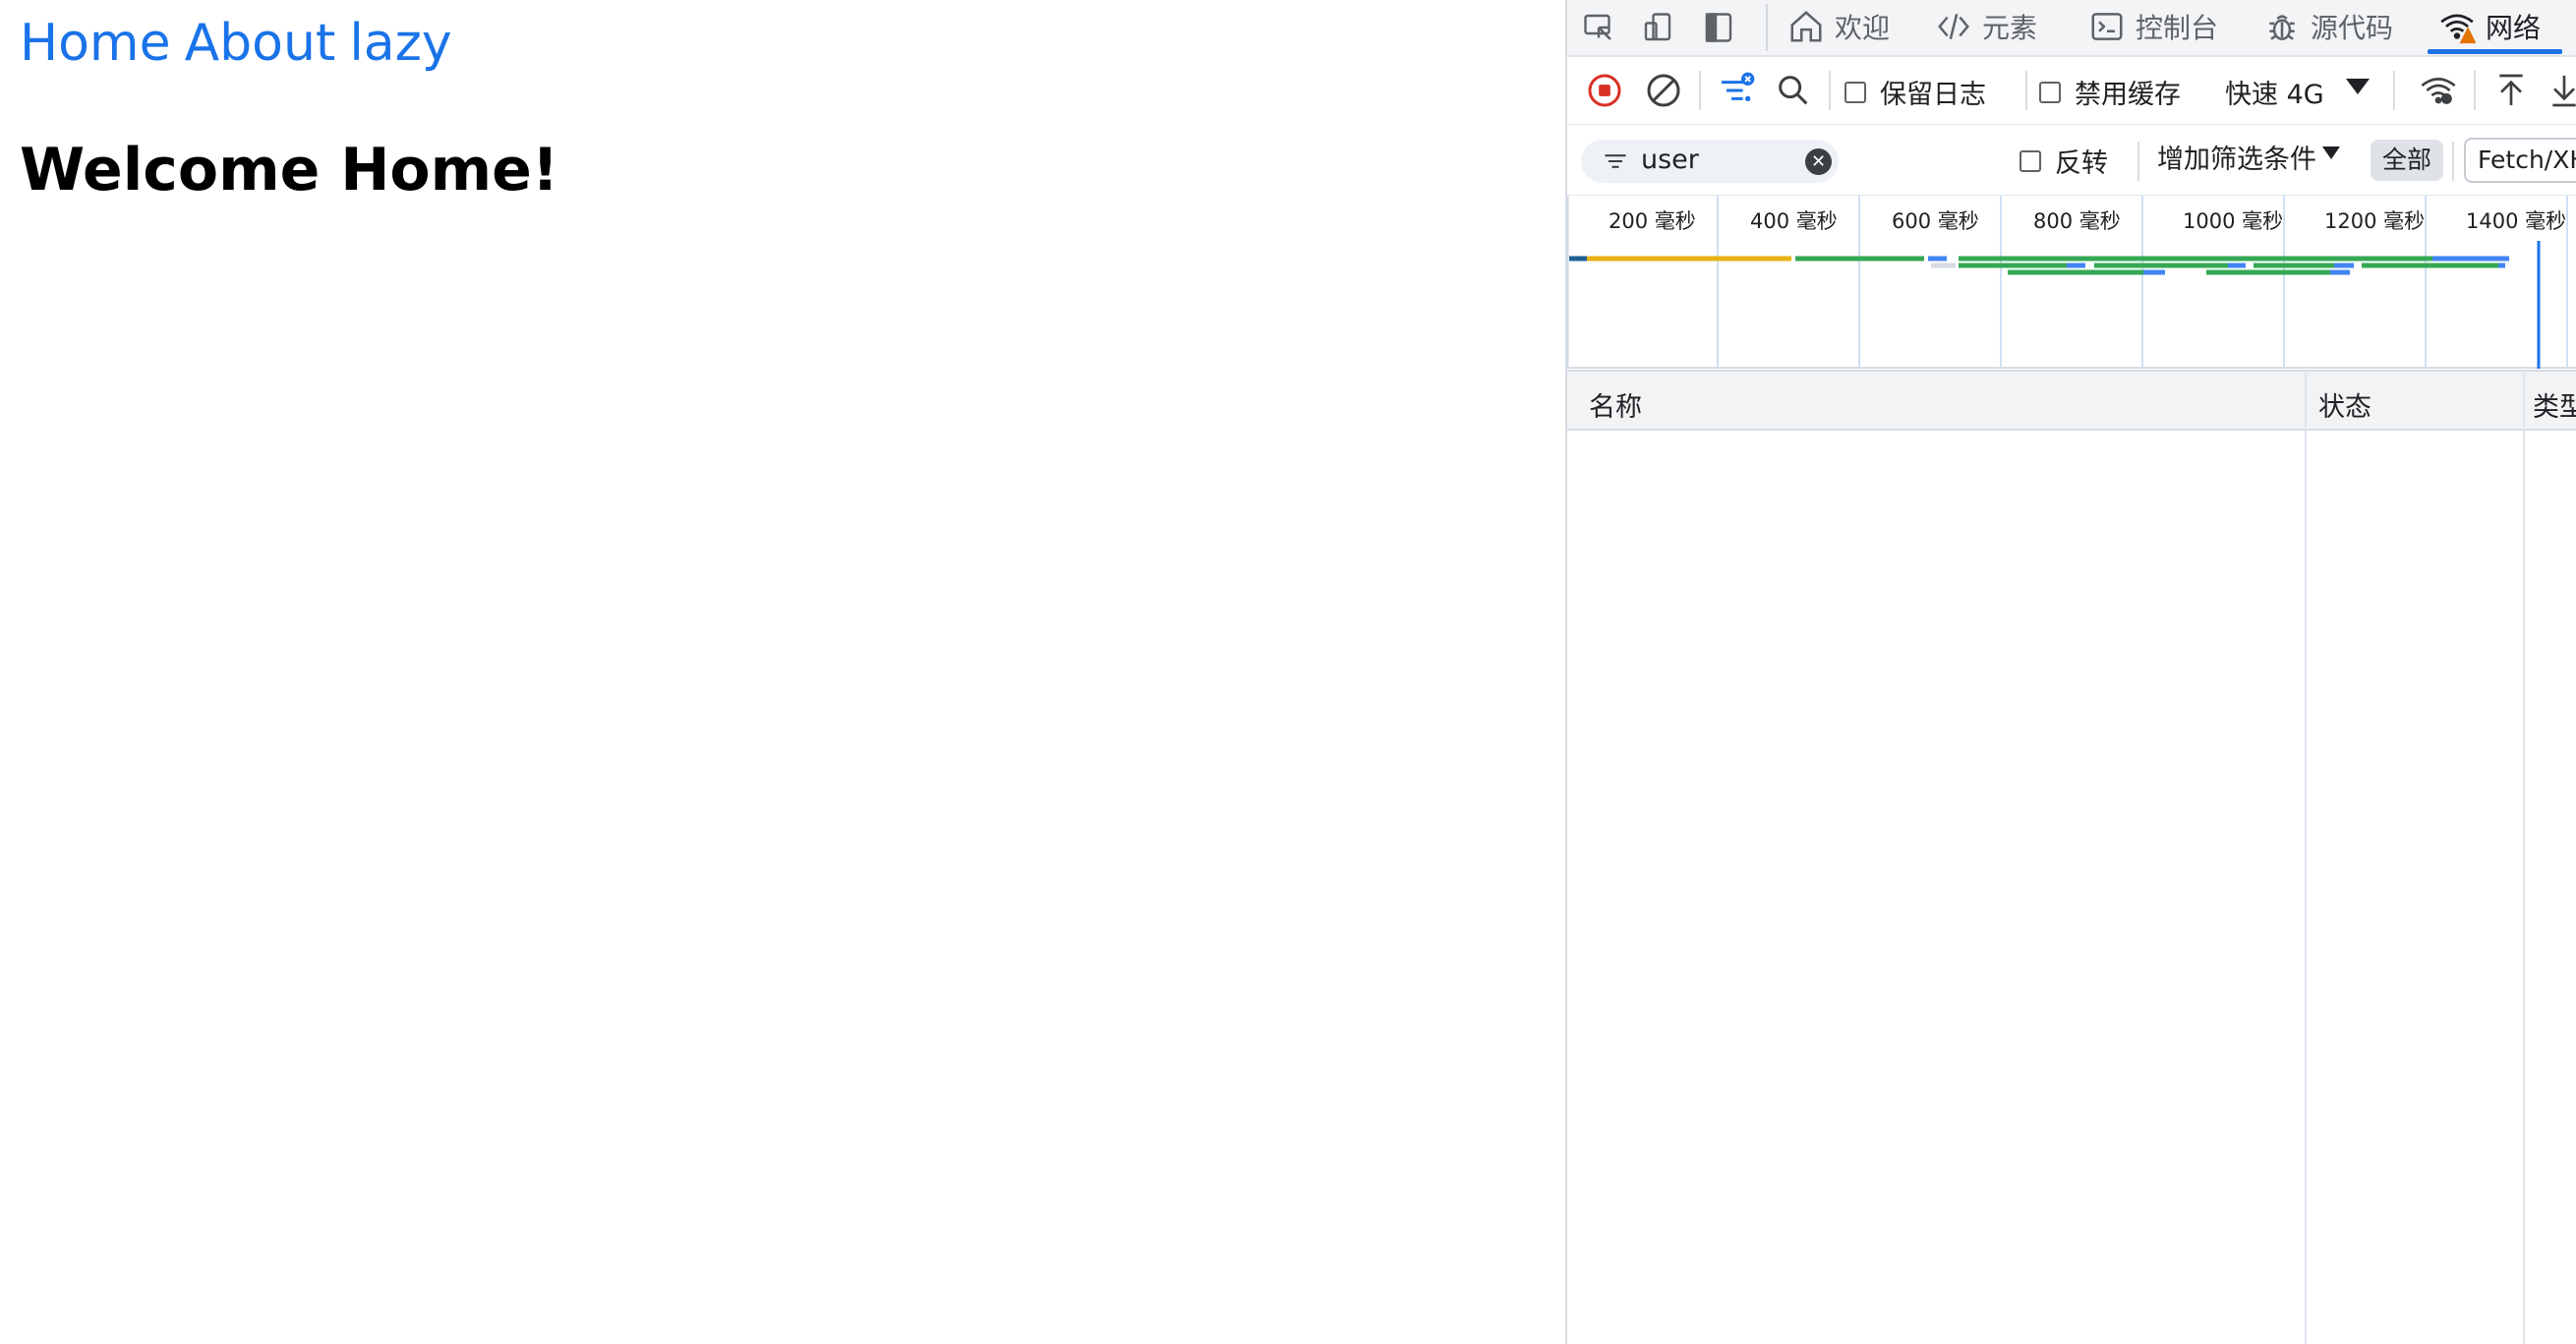 The height and width of the screenshot is (1344, 2576). What do you see at coordinates (2352, 28) in the screenshot?
I see `tab-sources-label: 源代码` at bounding box center [2352, 28].